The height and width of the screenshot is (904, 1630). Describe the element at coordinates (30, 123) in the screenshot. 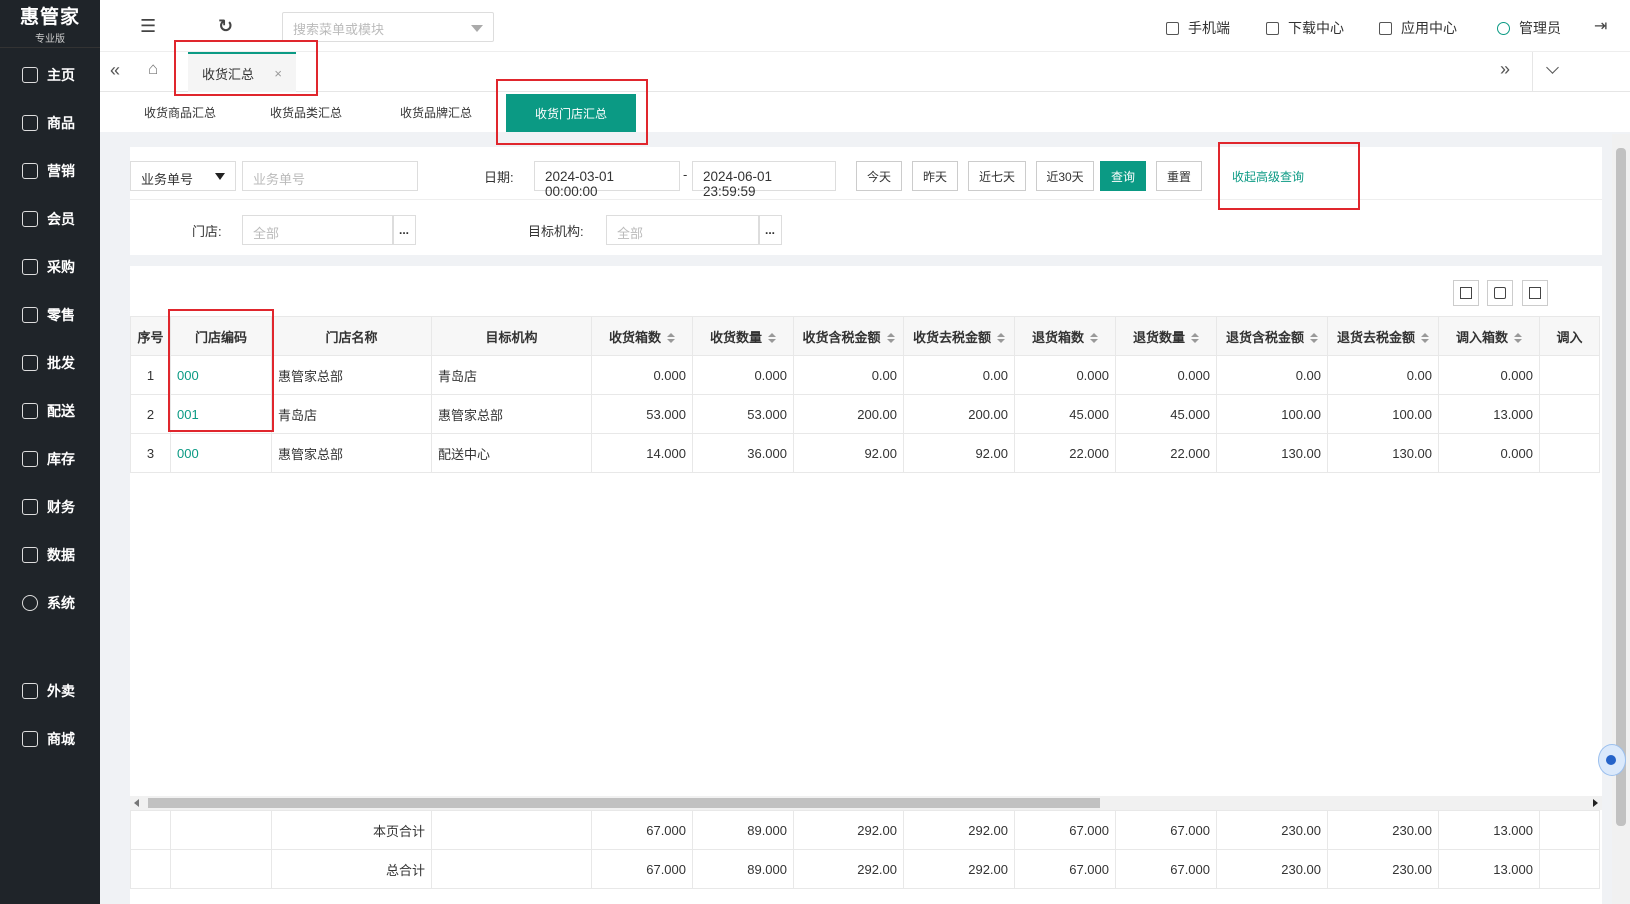

I see `box-icon` at that location.